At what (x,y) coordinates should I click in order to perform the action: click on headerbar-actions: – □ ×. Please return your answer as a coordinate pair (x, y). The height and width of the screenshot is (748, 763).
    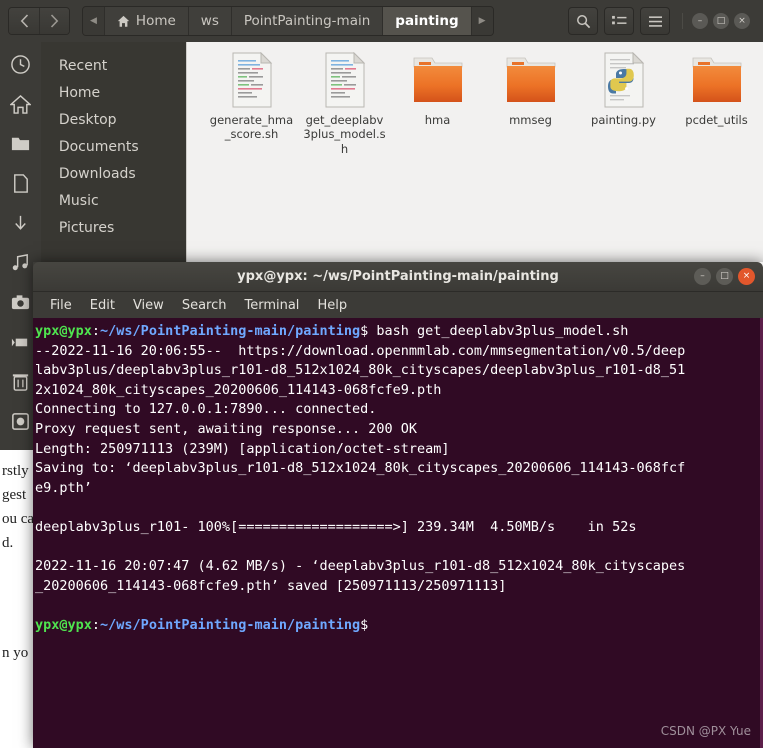
    Looking at the image, I should click on (665, 21).